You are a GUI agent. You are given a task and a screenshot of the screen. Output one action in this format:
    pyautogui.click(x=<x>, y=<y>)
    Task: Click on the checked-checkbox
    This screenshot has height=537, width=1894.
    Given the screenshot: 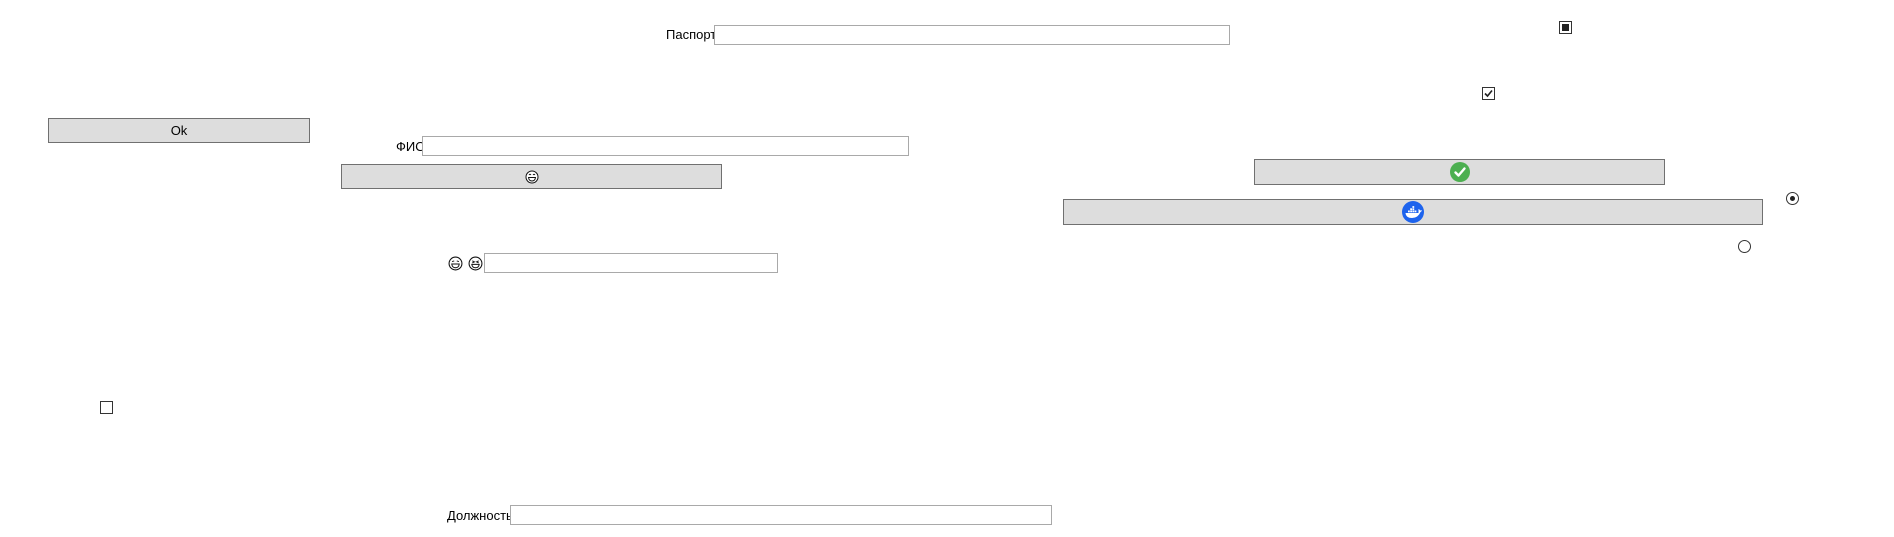 What is the action you would take?
    pyautogui.click(x=1488, y=93)
    